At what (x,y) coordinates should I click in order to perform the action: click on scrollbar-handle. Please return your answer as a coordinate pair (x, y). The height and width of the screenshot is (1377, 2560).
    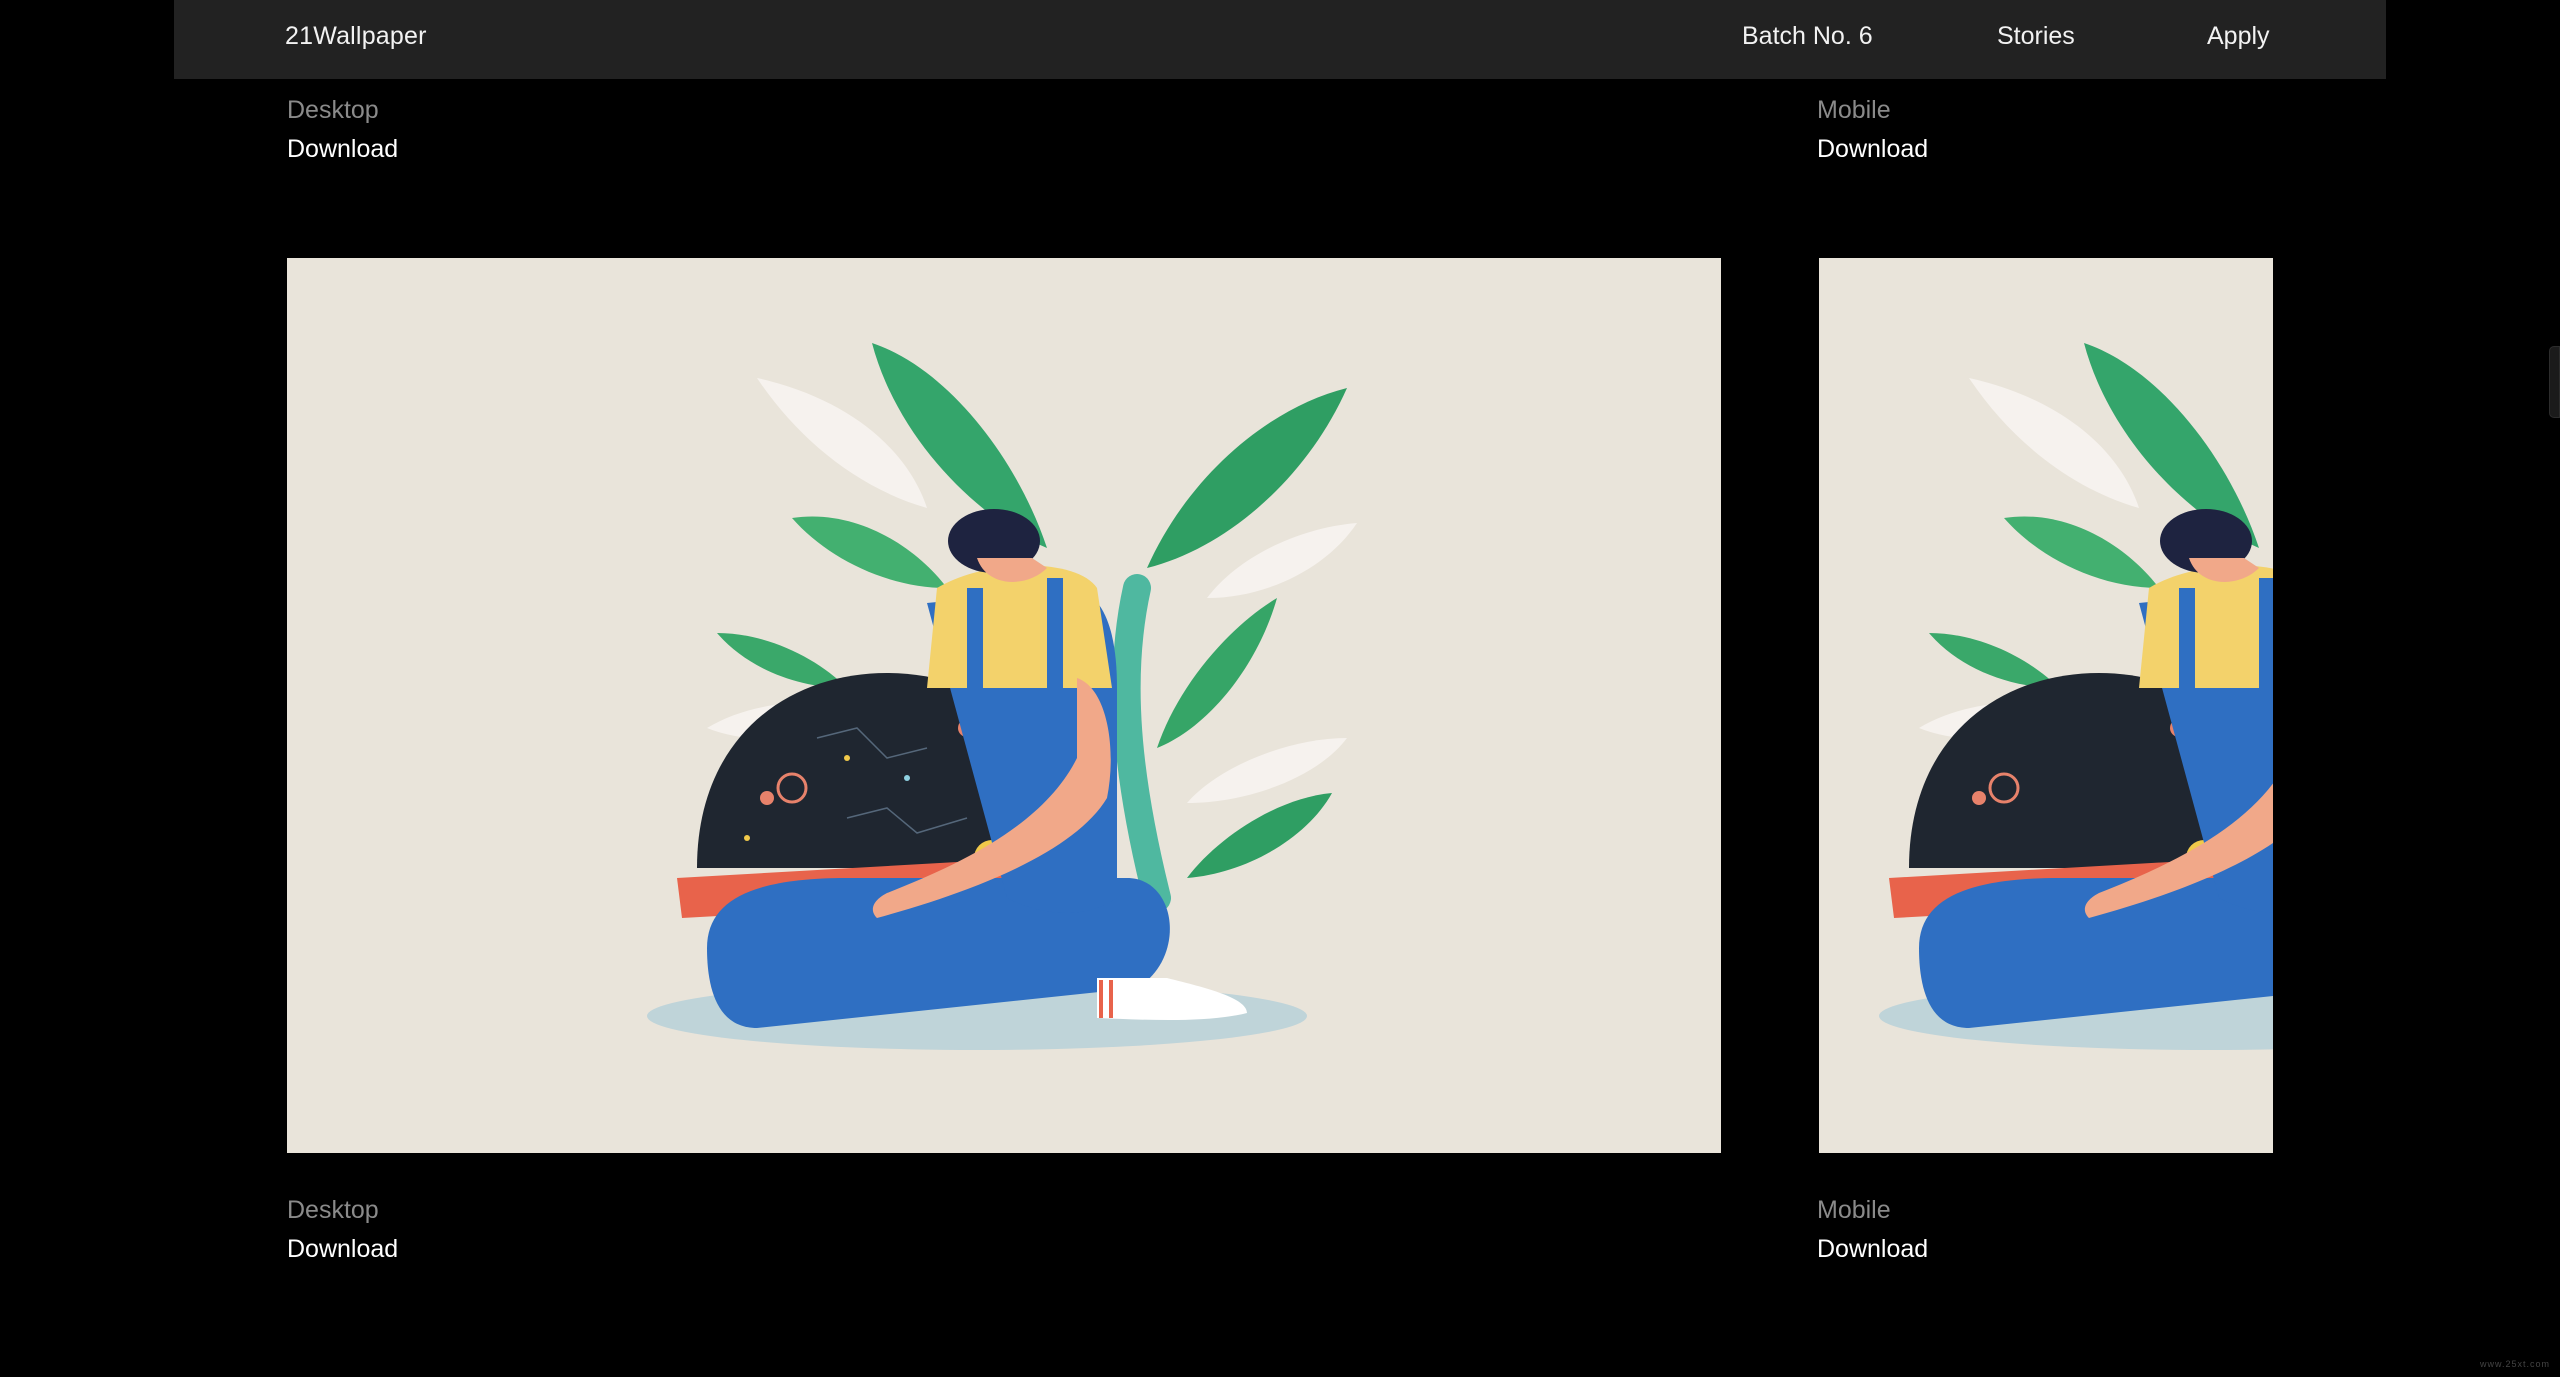
    Looking at the image, I should click on (2554, 382).